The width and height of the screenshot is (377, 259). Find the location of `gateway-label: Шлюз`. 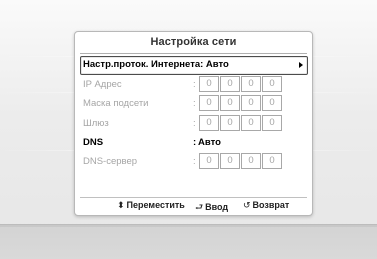

gateway-label: Шлюз is located at coordinates (96, 123).